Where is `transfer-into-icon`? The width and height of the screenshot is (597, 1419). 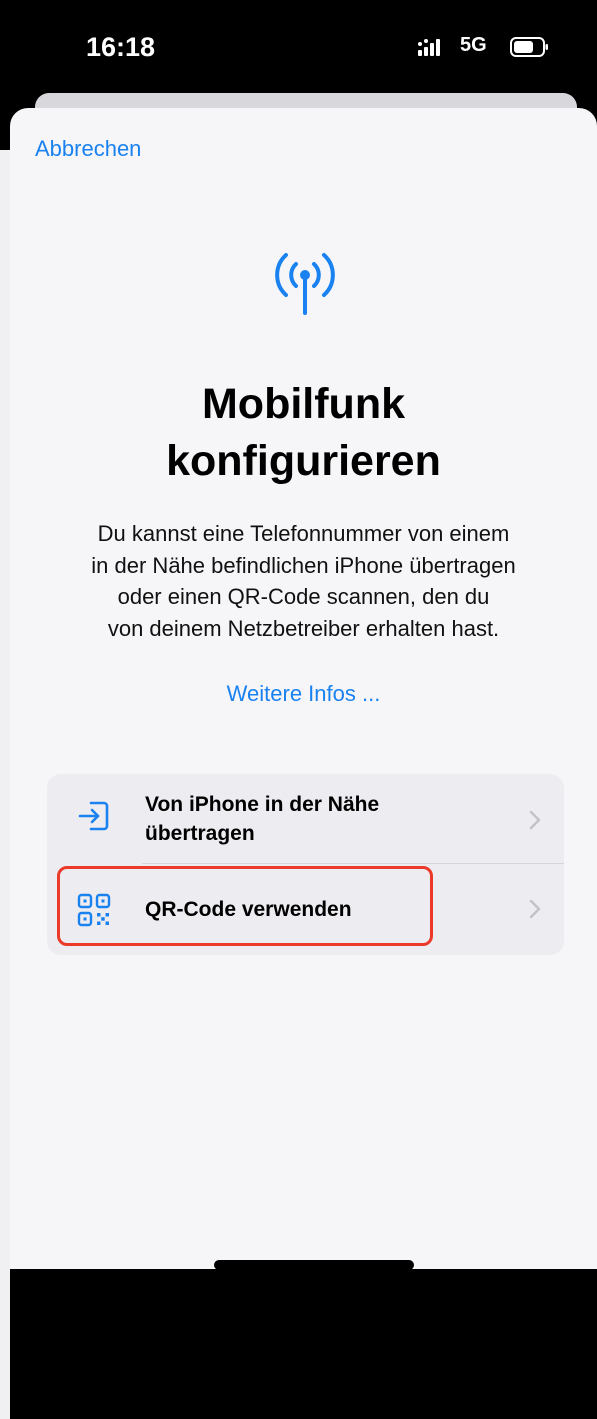
transfer-into-icon is located at coordinates (93, 816).